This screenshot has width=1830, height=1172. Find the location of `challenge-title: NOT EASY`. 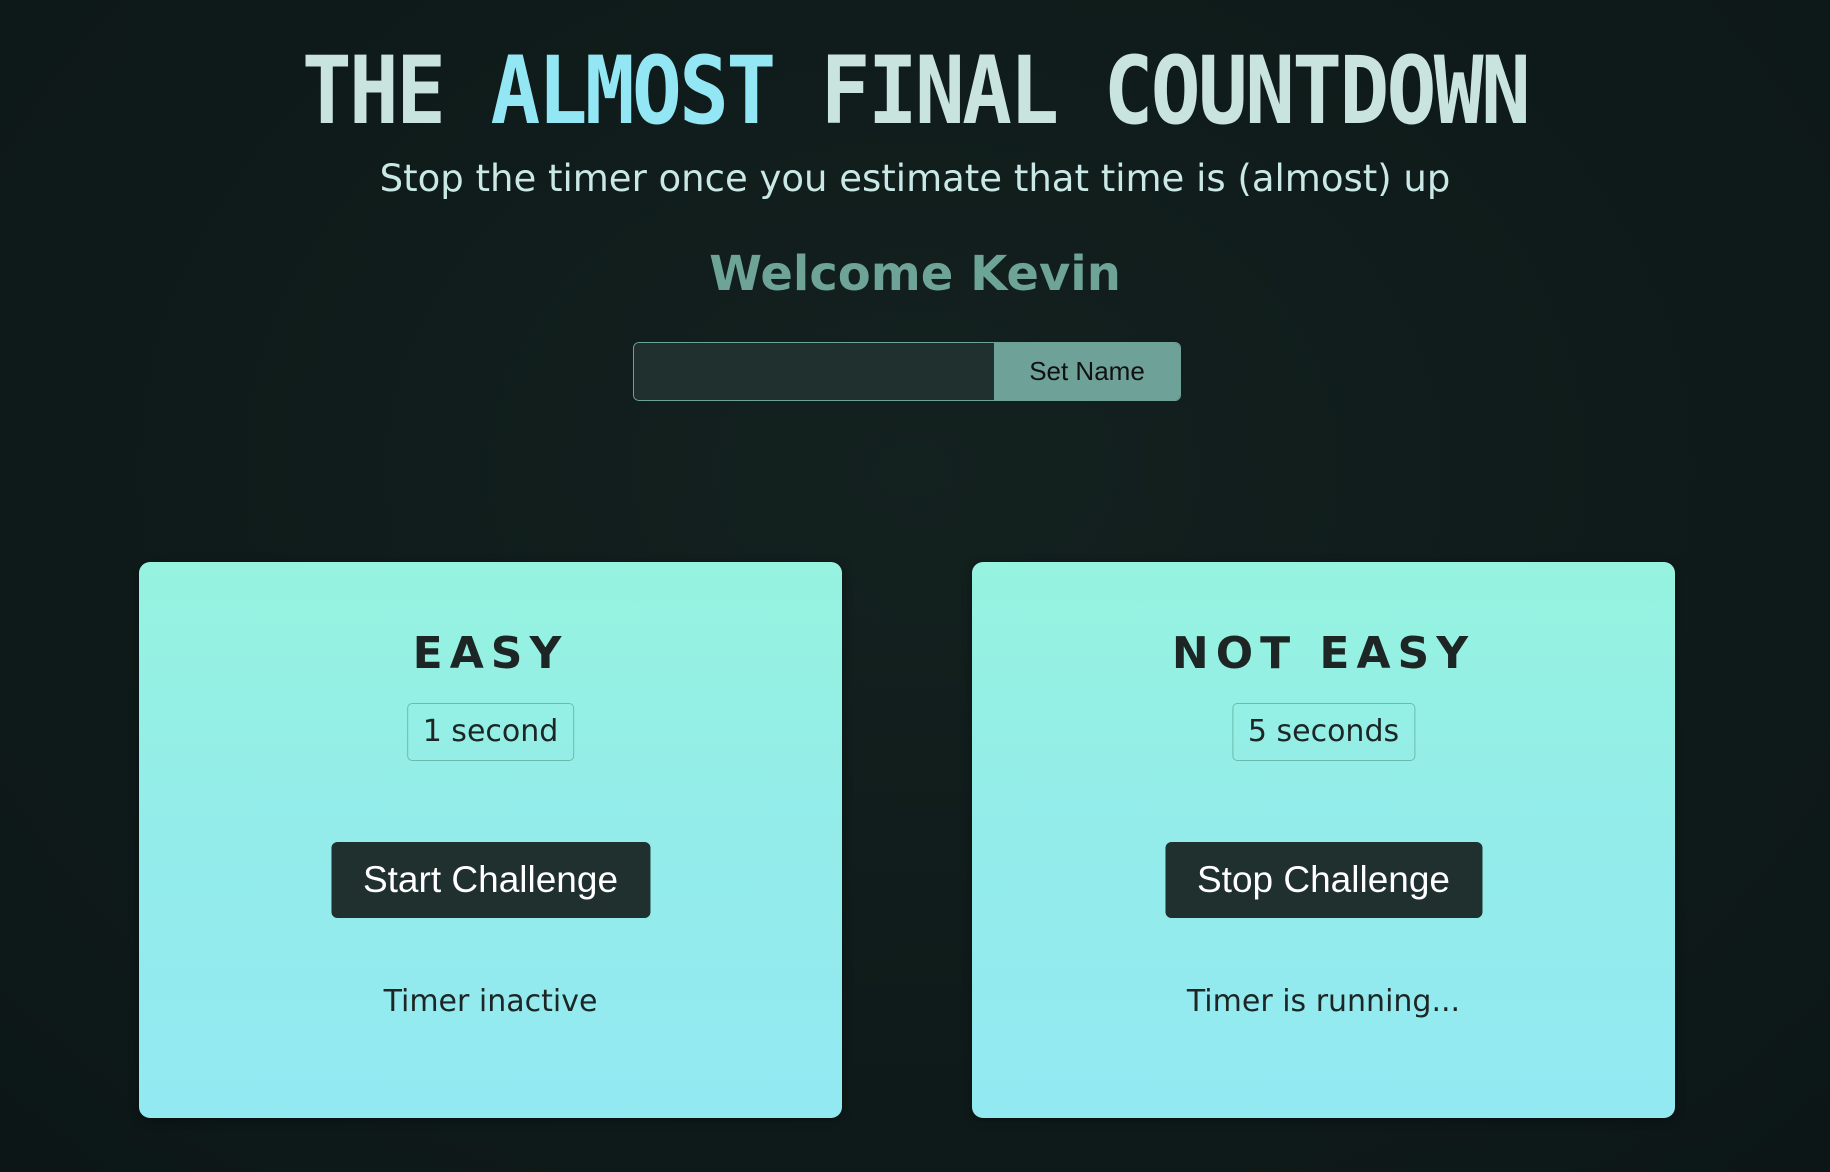

challenge-title: NOT EASY is located at coordinates (1323, 653).